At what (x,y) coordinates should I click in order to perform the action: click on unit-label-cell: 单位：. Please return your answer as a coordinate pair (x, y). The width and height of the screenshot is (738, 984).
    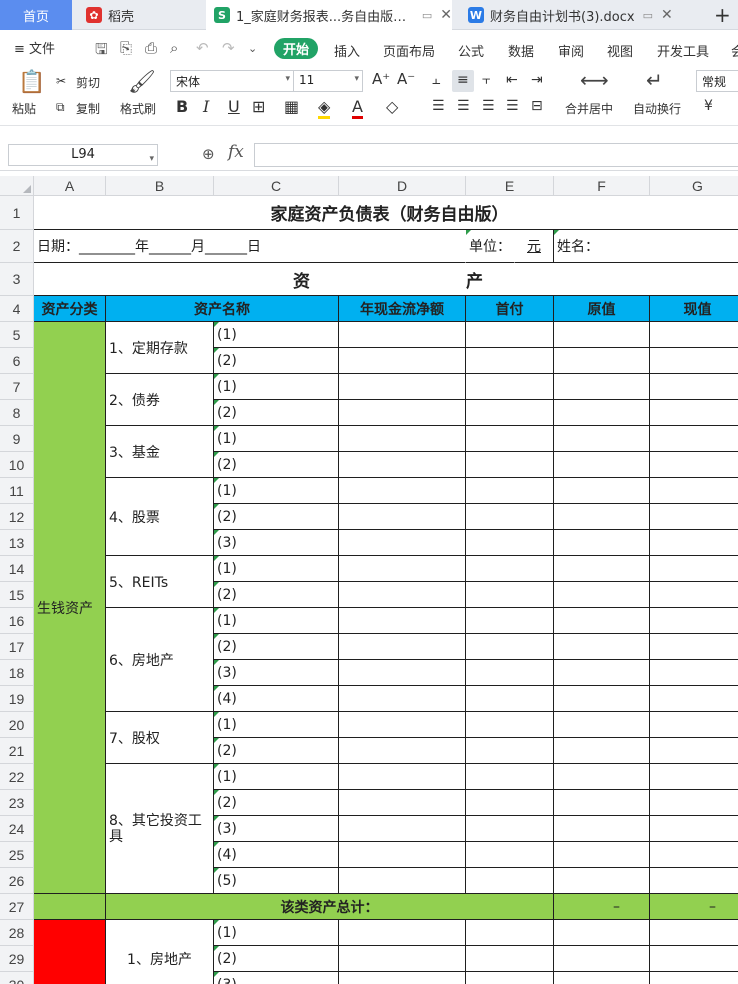
    Looking at the image, I should click on (490, 246).